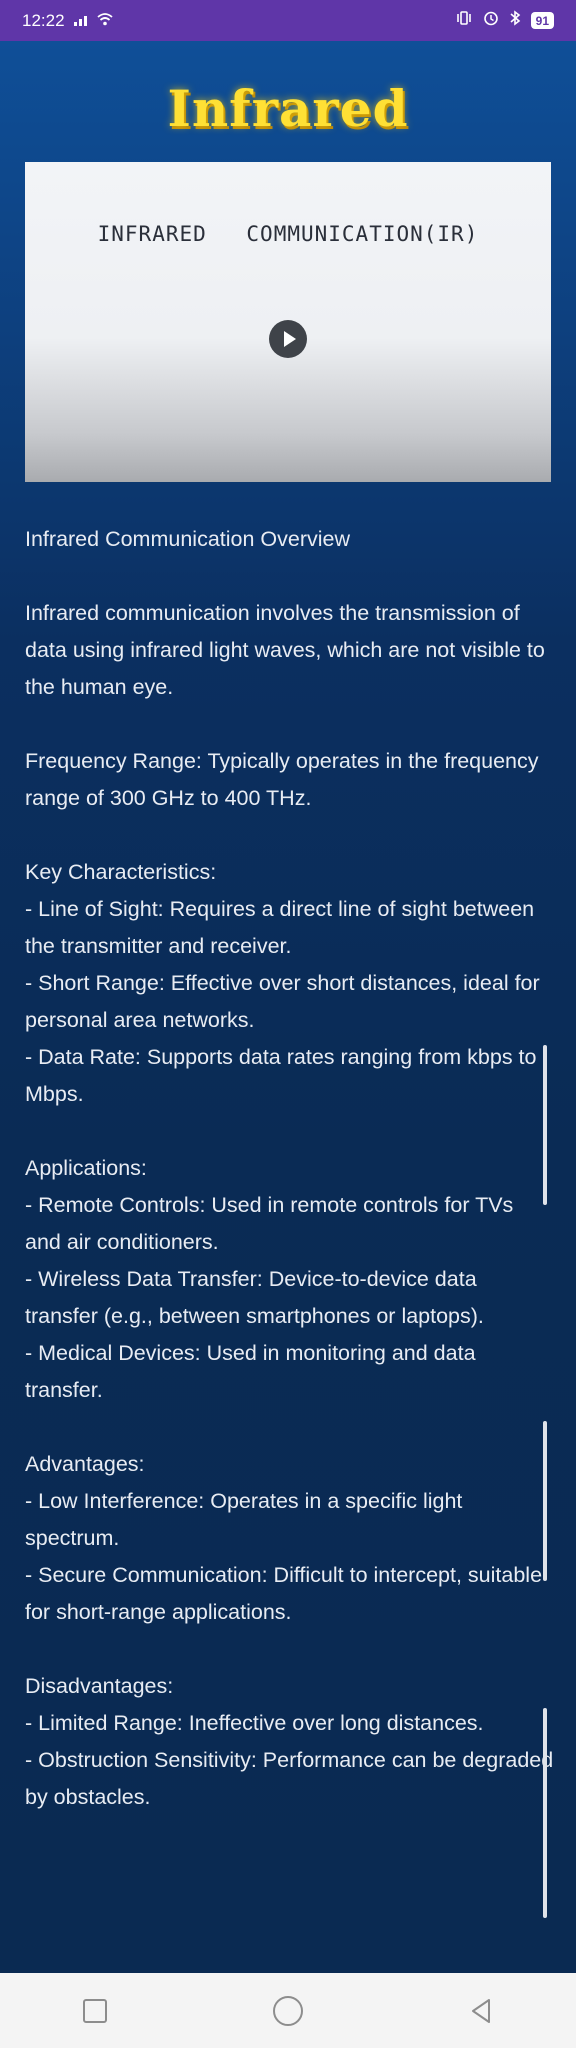 The width and height of the screenshot is (576, 2048). I want to click on alarm-icon, so click(491, 20).